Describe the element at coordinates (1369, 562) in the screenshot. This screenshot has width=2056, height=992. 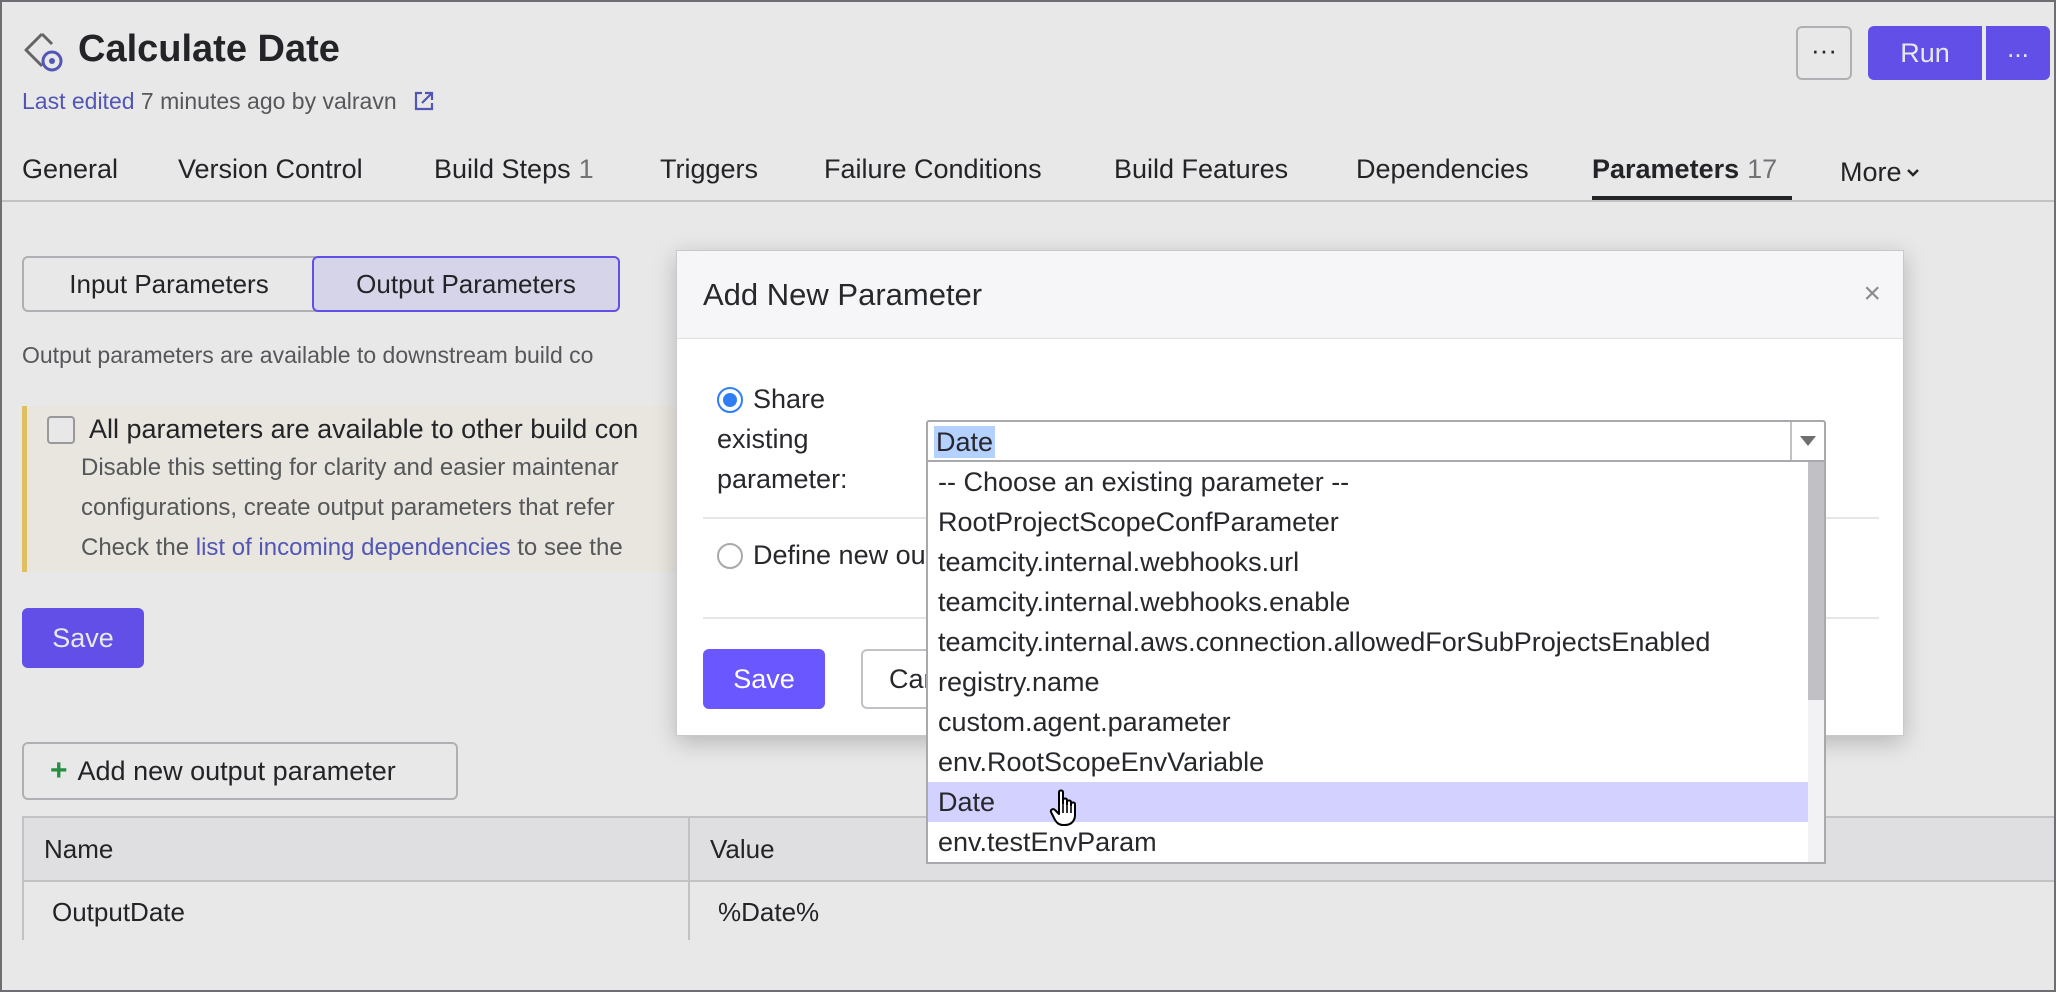
I see `list-item: teamcity.internal.webhooks.url` at that location.